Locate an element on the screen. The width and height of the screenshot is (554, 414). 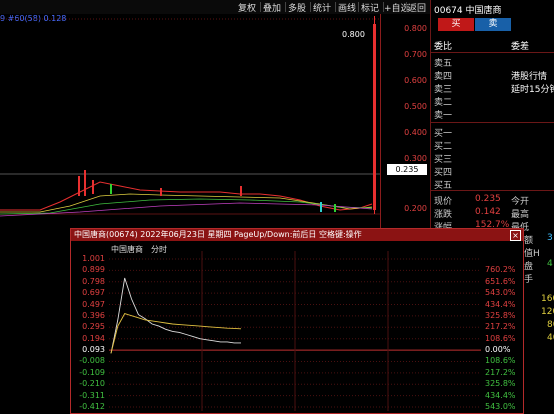
popup-y-label: -0.210 is located at coordinates (92, 384).